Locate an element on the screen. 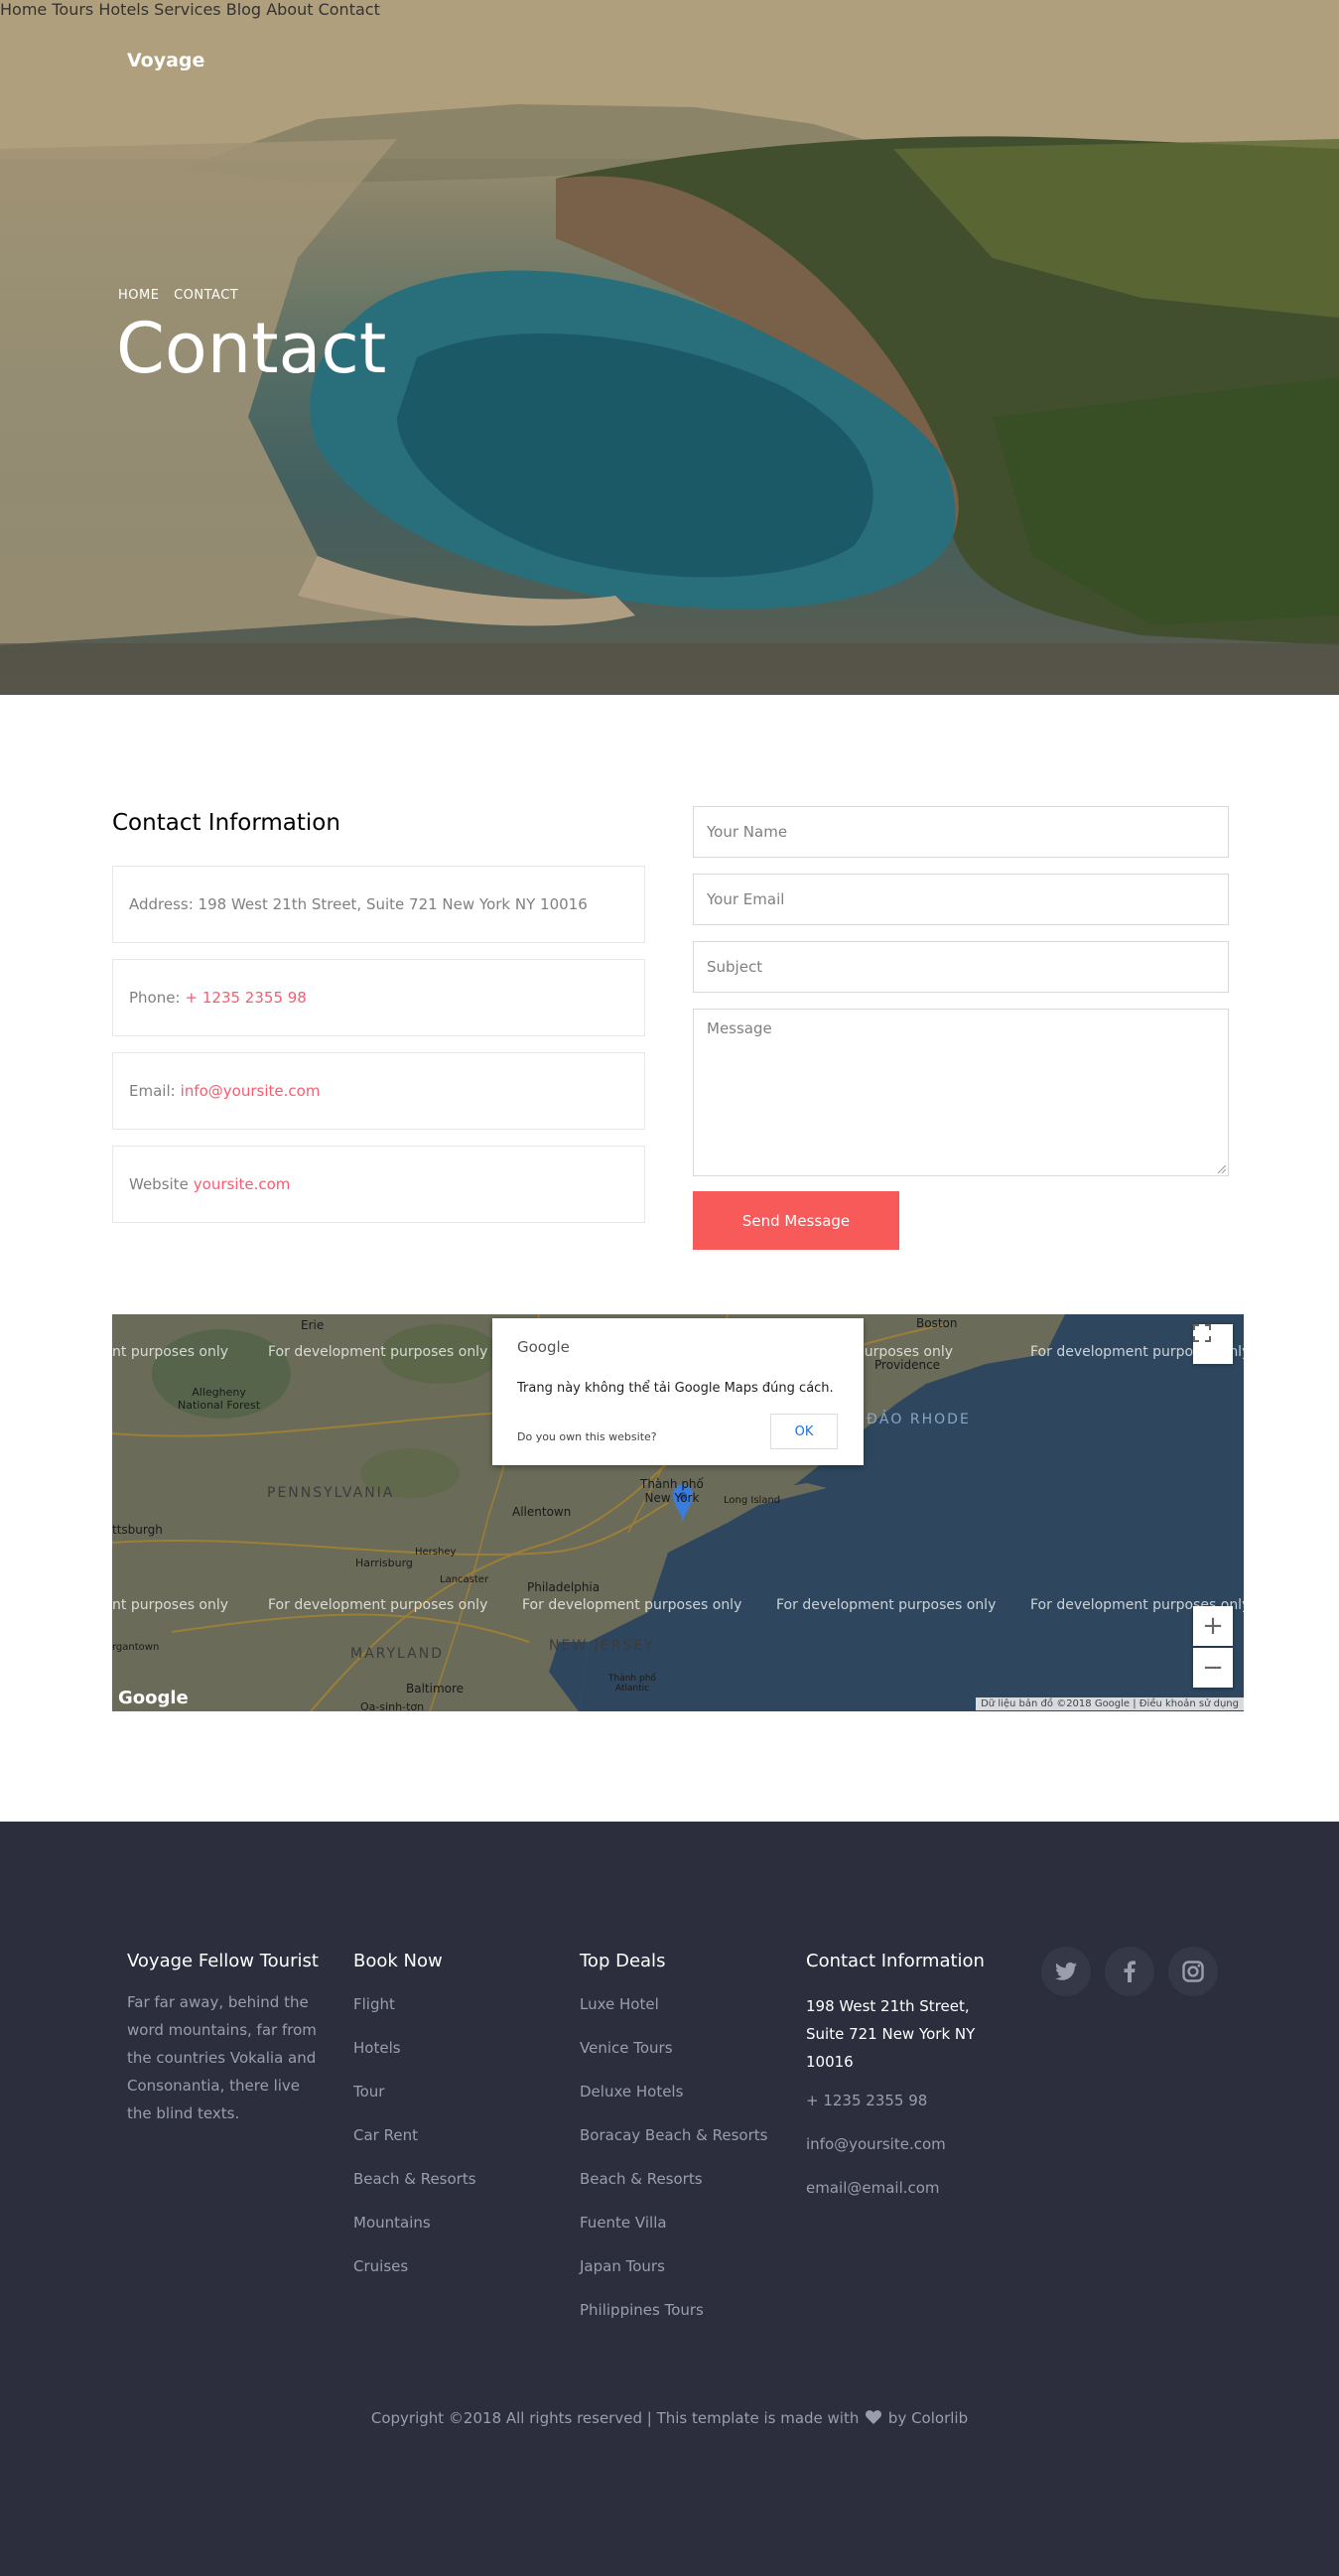 The height and width of the screenshot is (2576, 1339). facebook-button is located at coordinates (1129, 1971).